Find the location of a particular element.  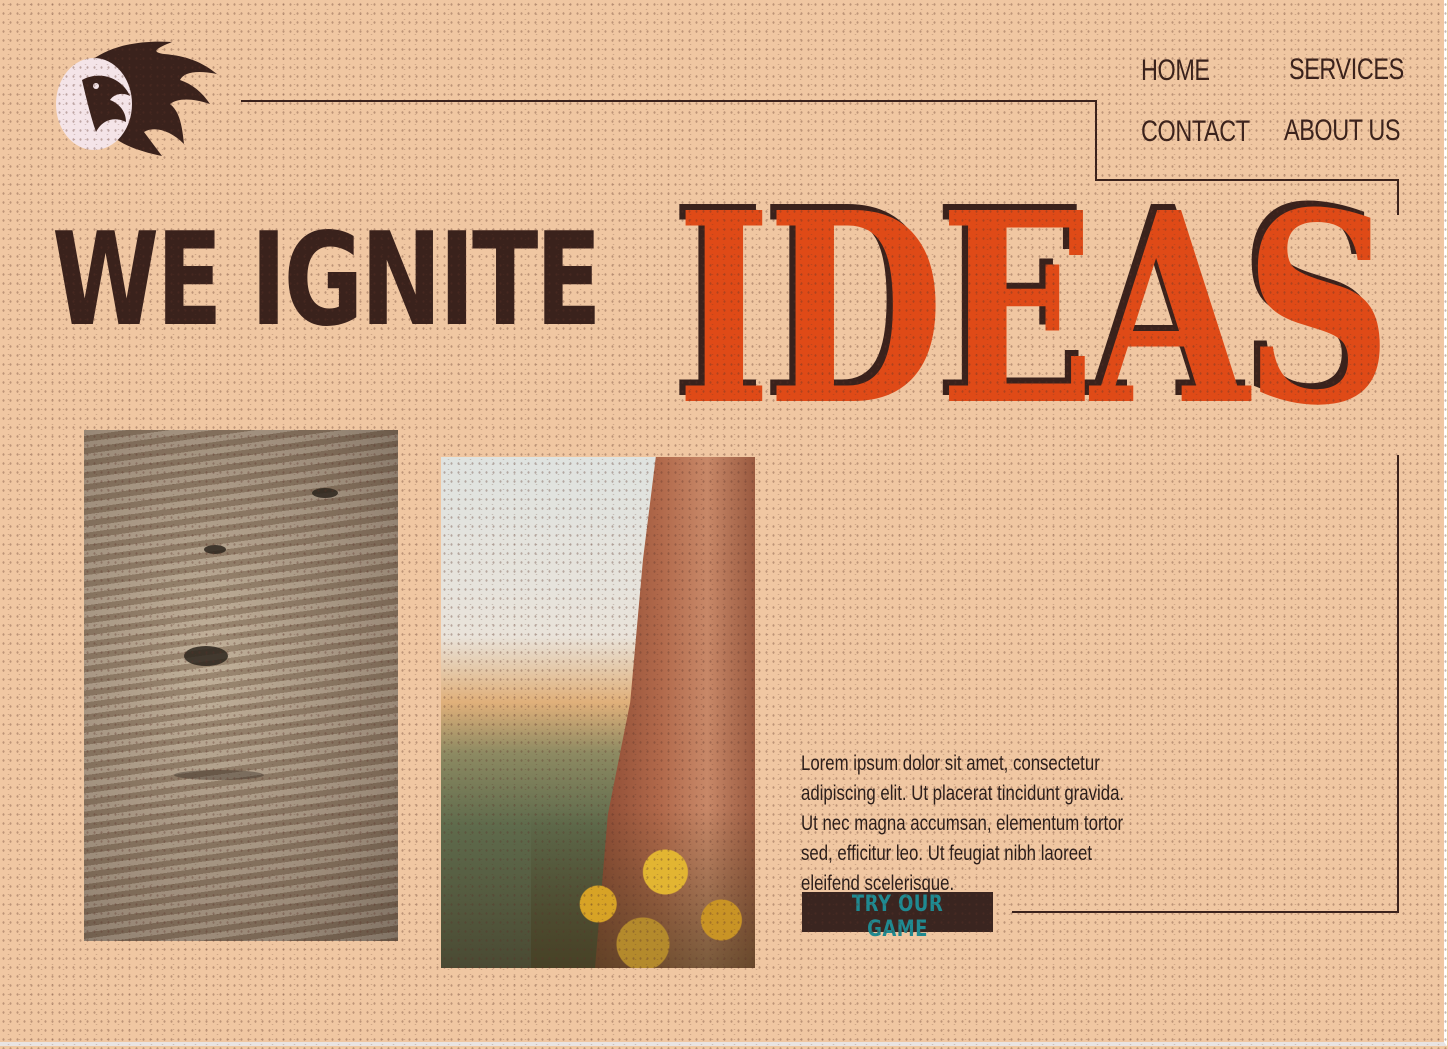

nav-home-link: HOME is located at coordinates (1175, 71).